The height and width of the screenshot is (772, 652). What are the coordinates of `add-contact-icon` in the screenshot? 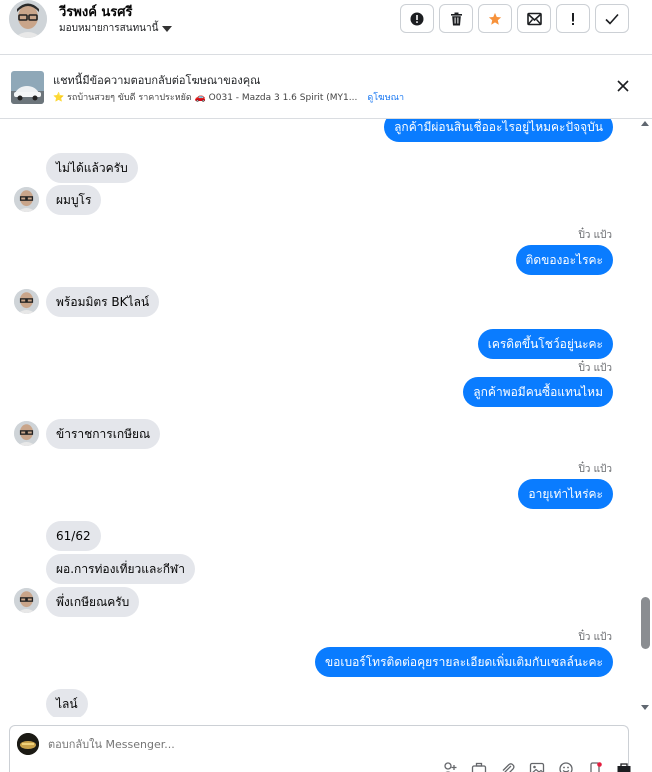 It's located at (450, 767).